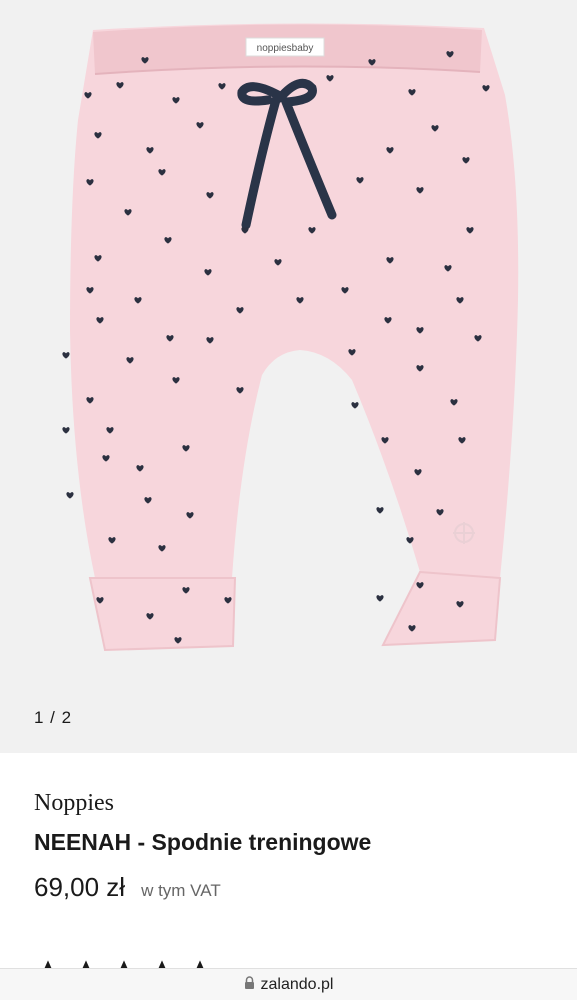 Image resolution: width=577 pixels, height=1000 pixels. Describe the element at coordinates (441, 608) in the screenshot. I see `right-cuff` at that location.